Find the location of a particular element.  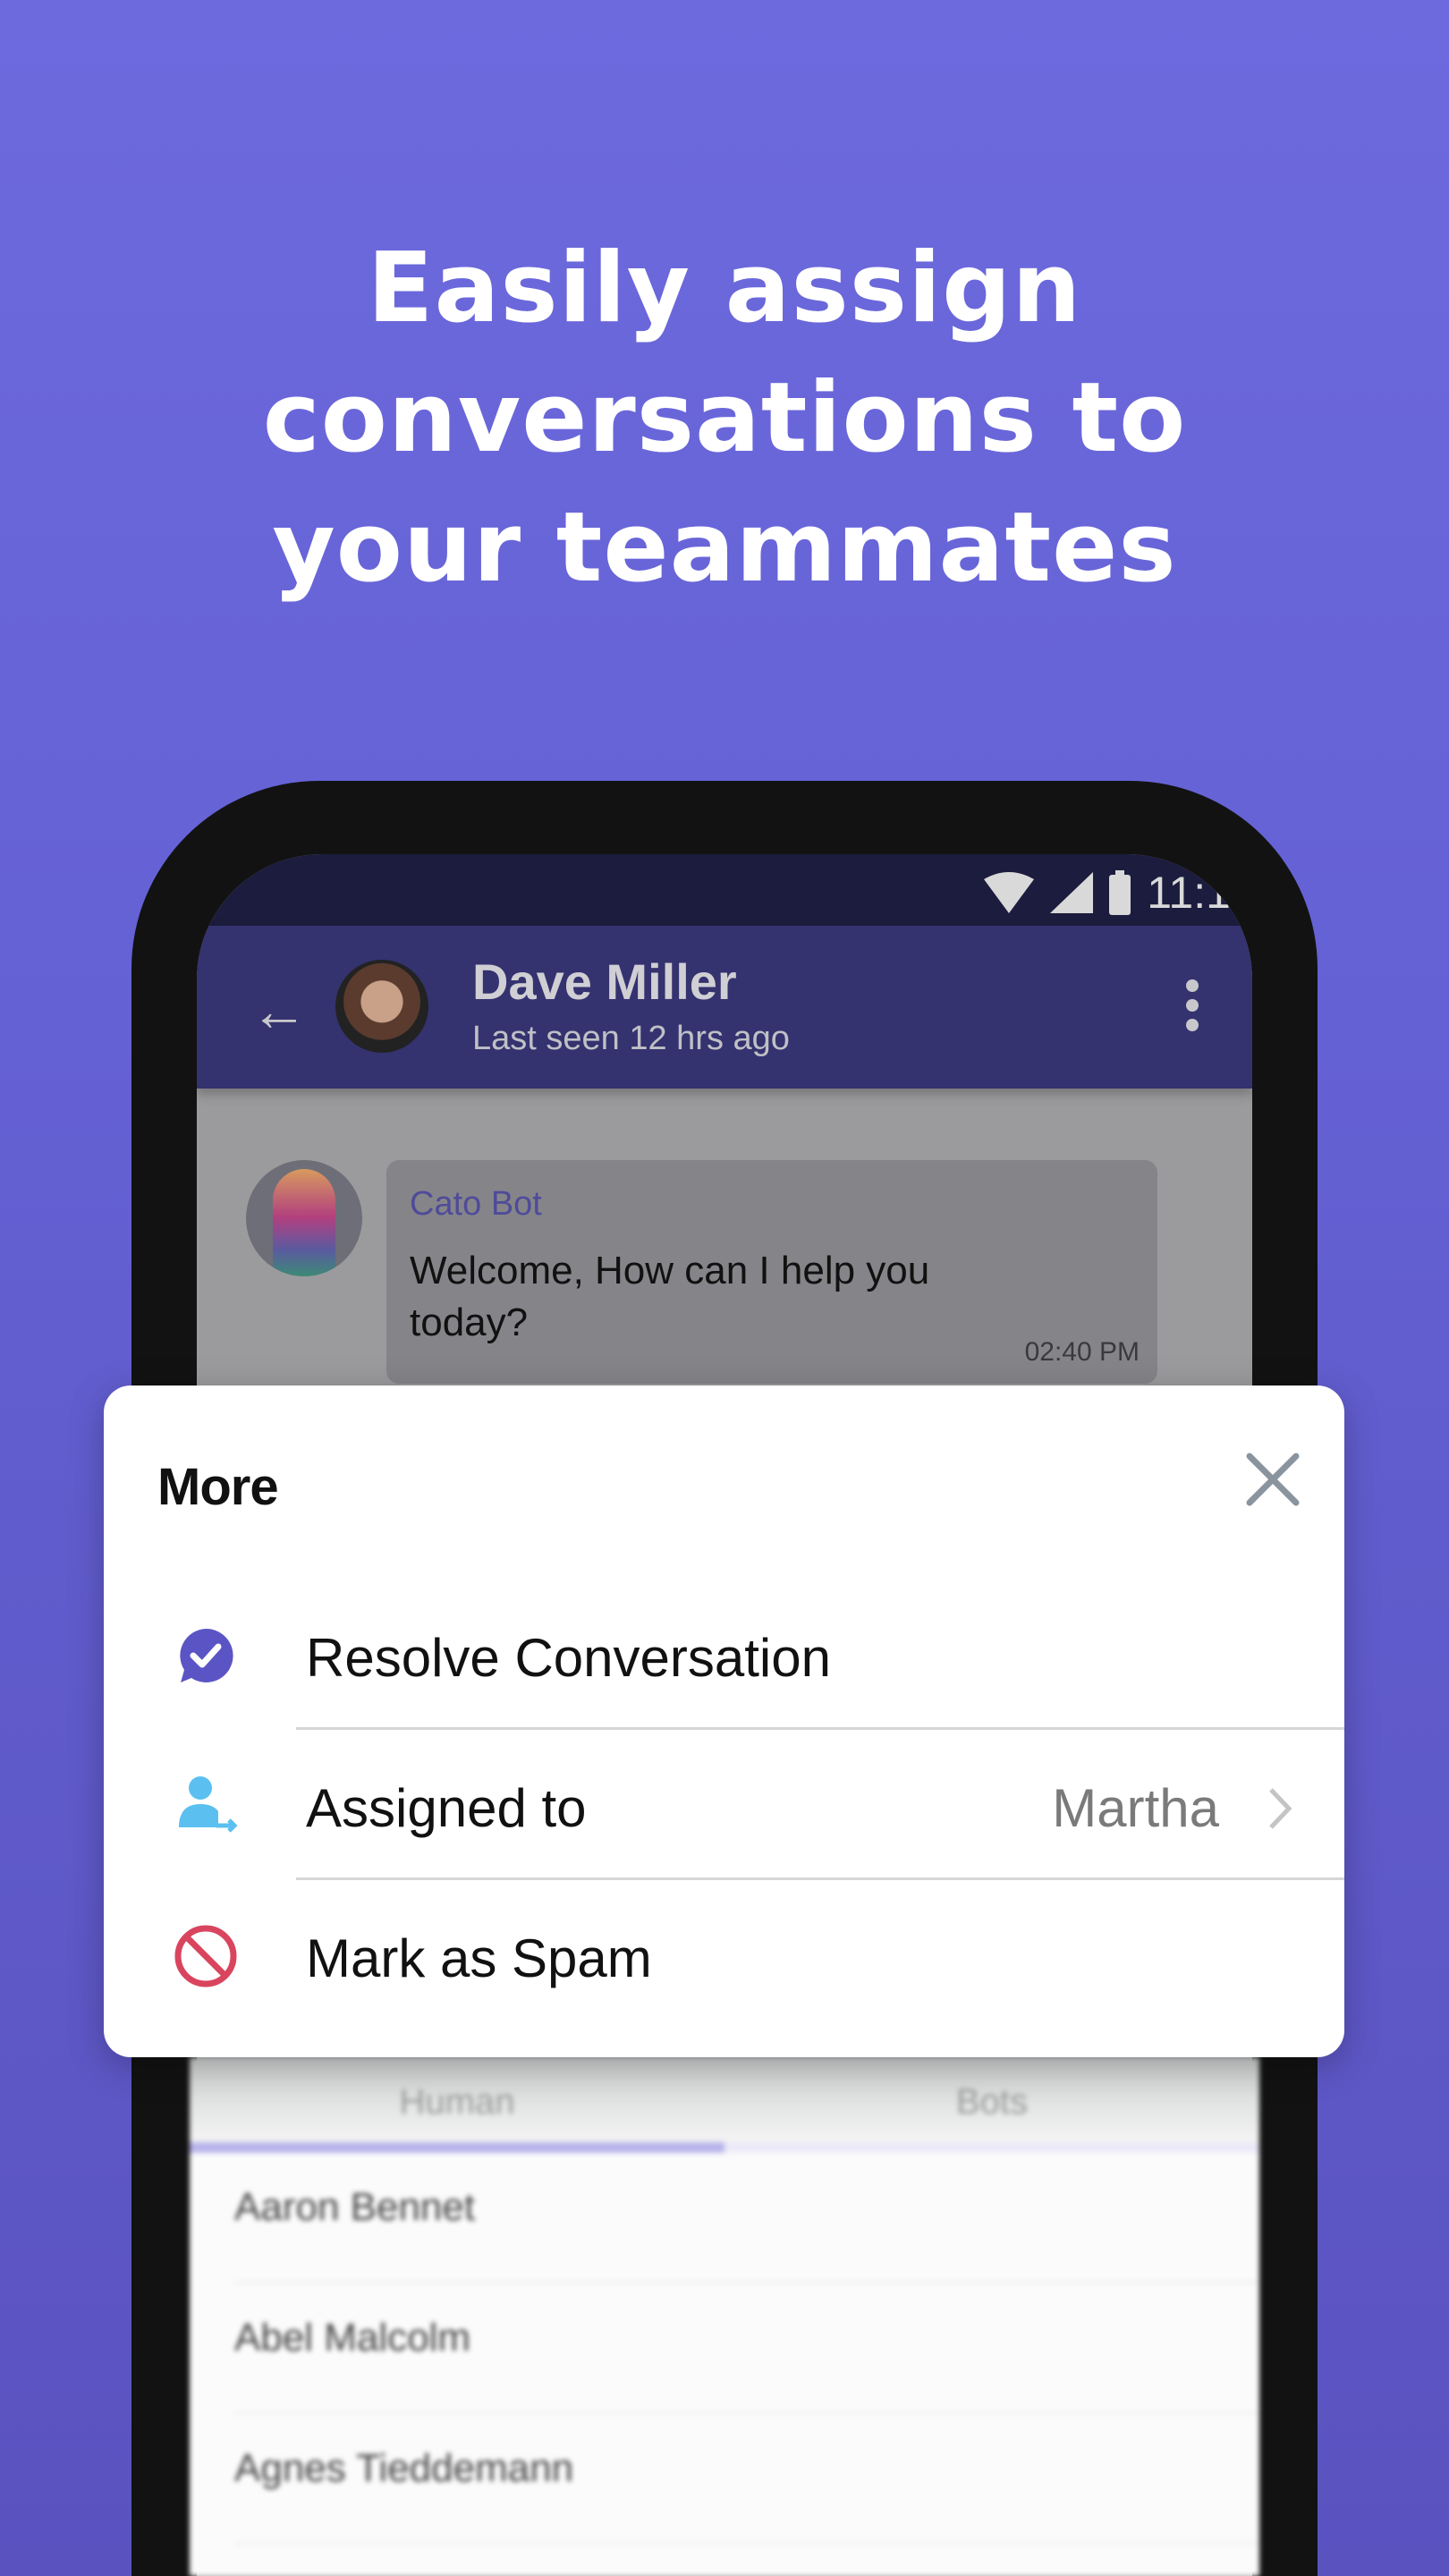

chat-app-bar: ← Dave Miller Last seen 12 hrs ago is located at coordinates (724, 1007).